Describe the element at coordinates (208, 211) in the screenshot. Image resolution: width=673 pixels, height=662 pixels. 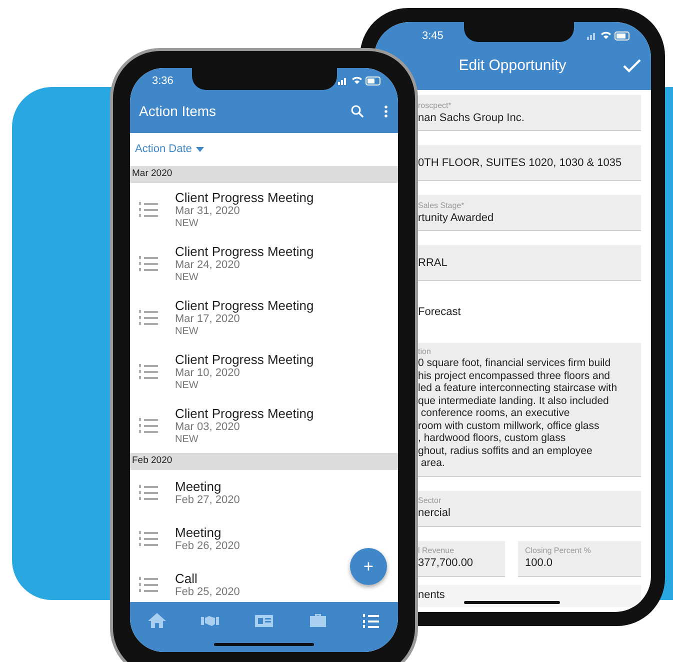
I see `item-date: Mar 31, 2020` at that location.